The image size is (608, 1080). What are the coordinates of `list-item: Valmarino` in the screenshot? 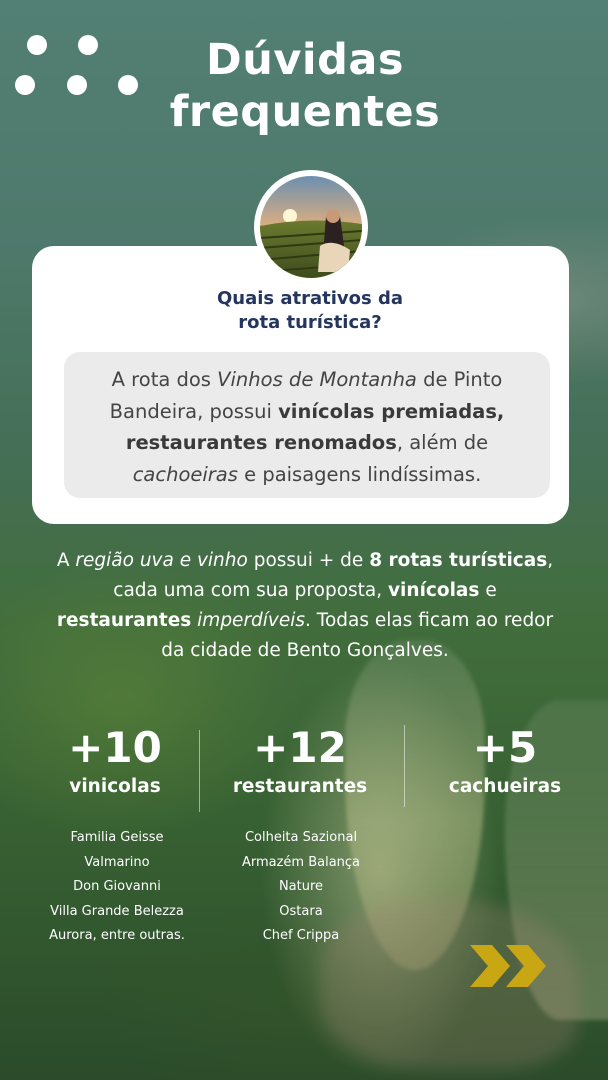 It's located at (117, 862).